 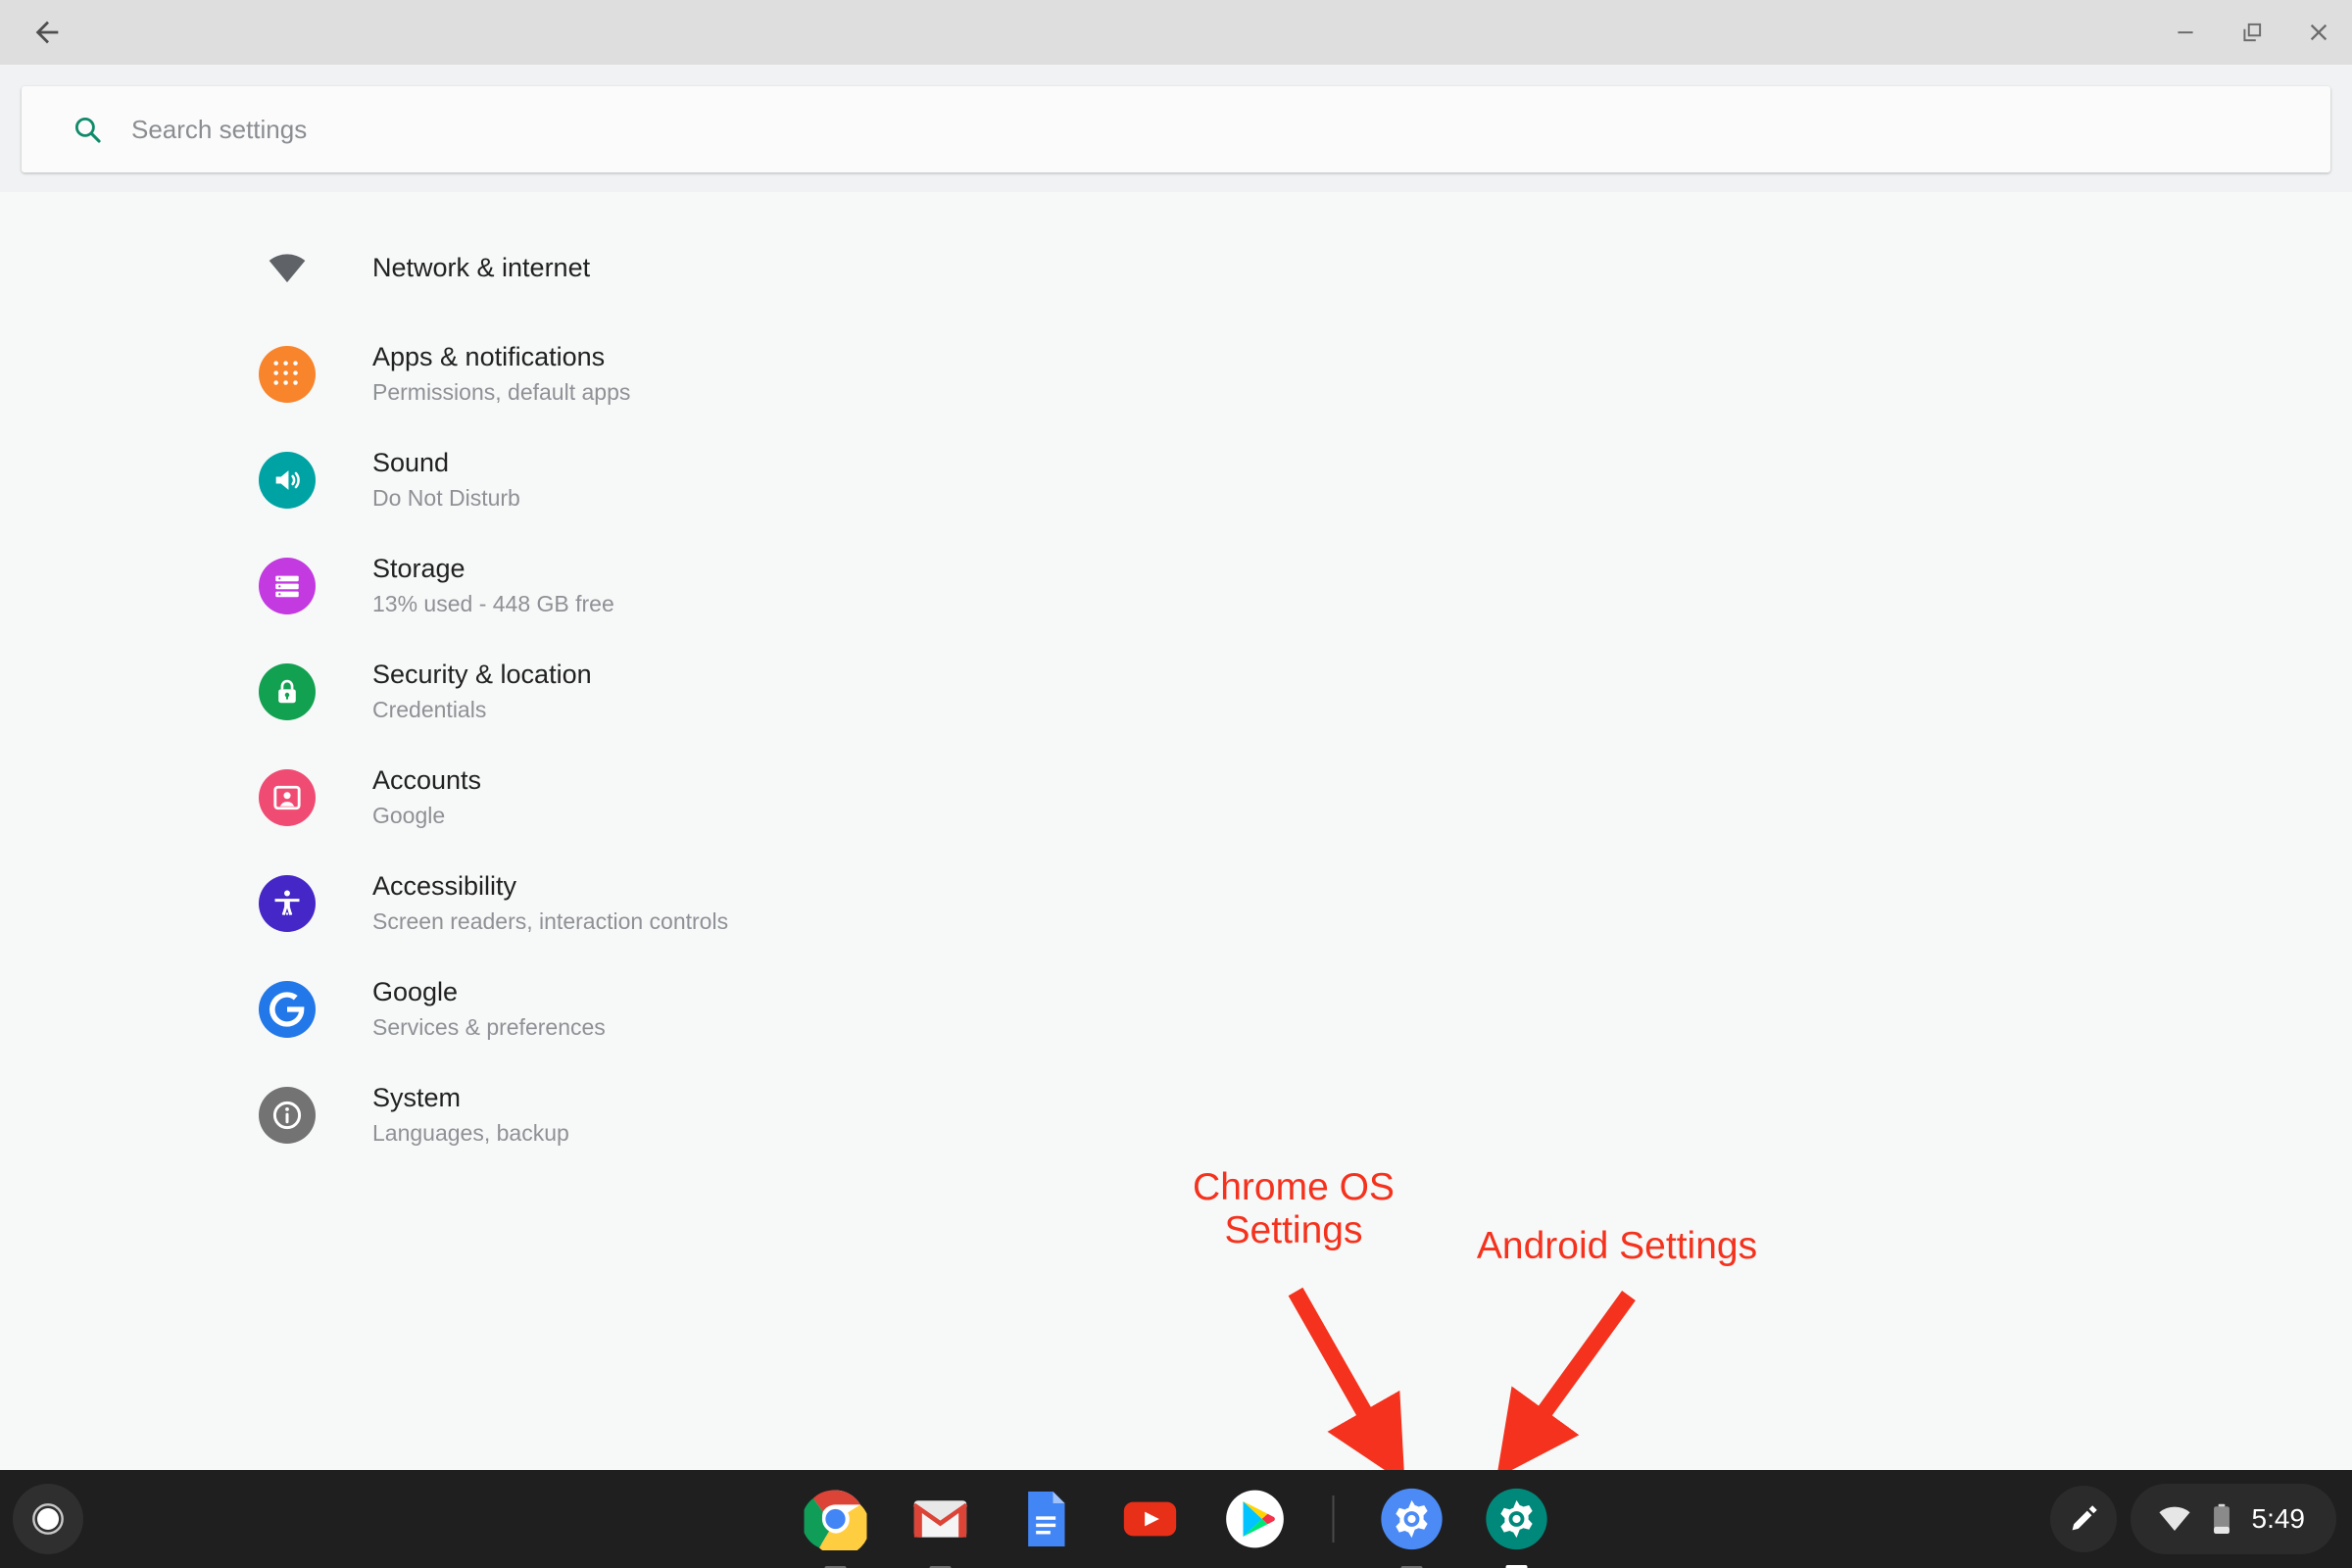 I want to click on stylus-icon, so click(x=2084, y=1518).